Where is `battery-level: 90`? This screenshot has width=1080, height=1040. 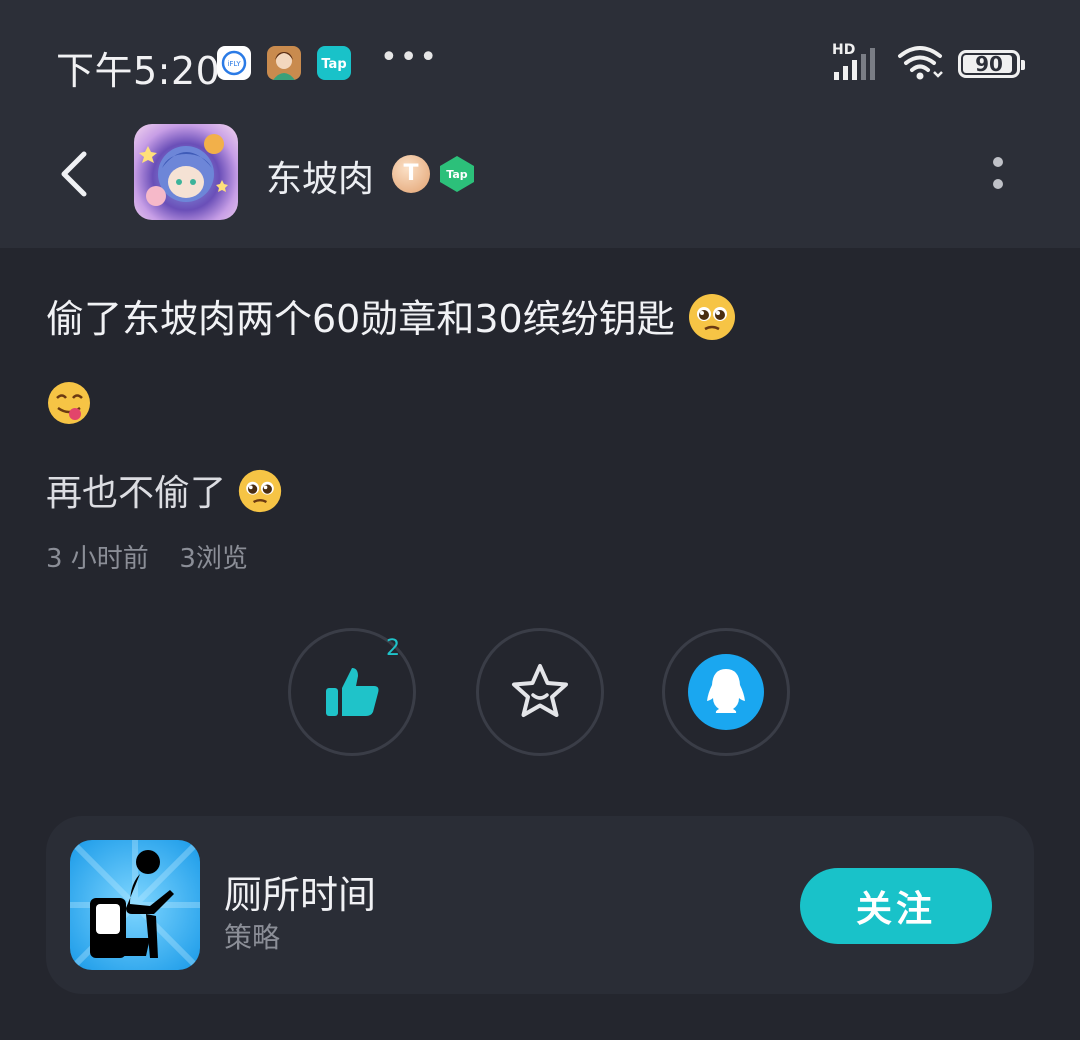 battery-level: 90 is located at coordinates (989, 64).